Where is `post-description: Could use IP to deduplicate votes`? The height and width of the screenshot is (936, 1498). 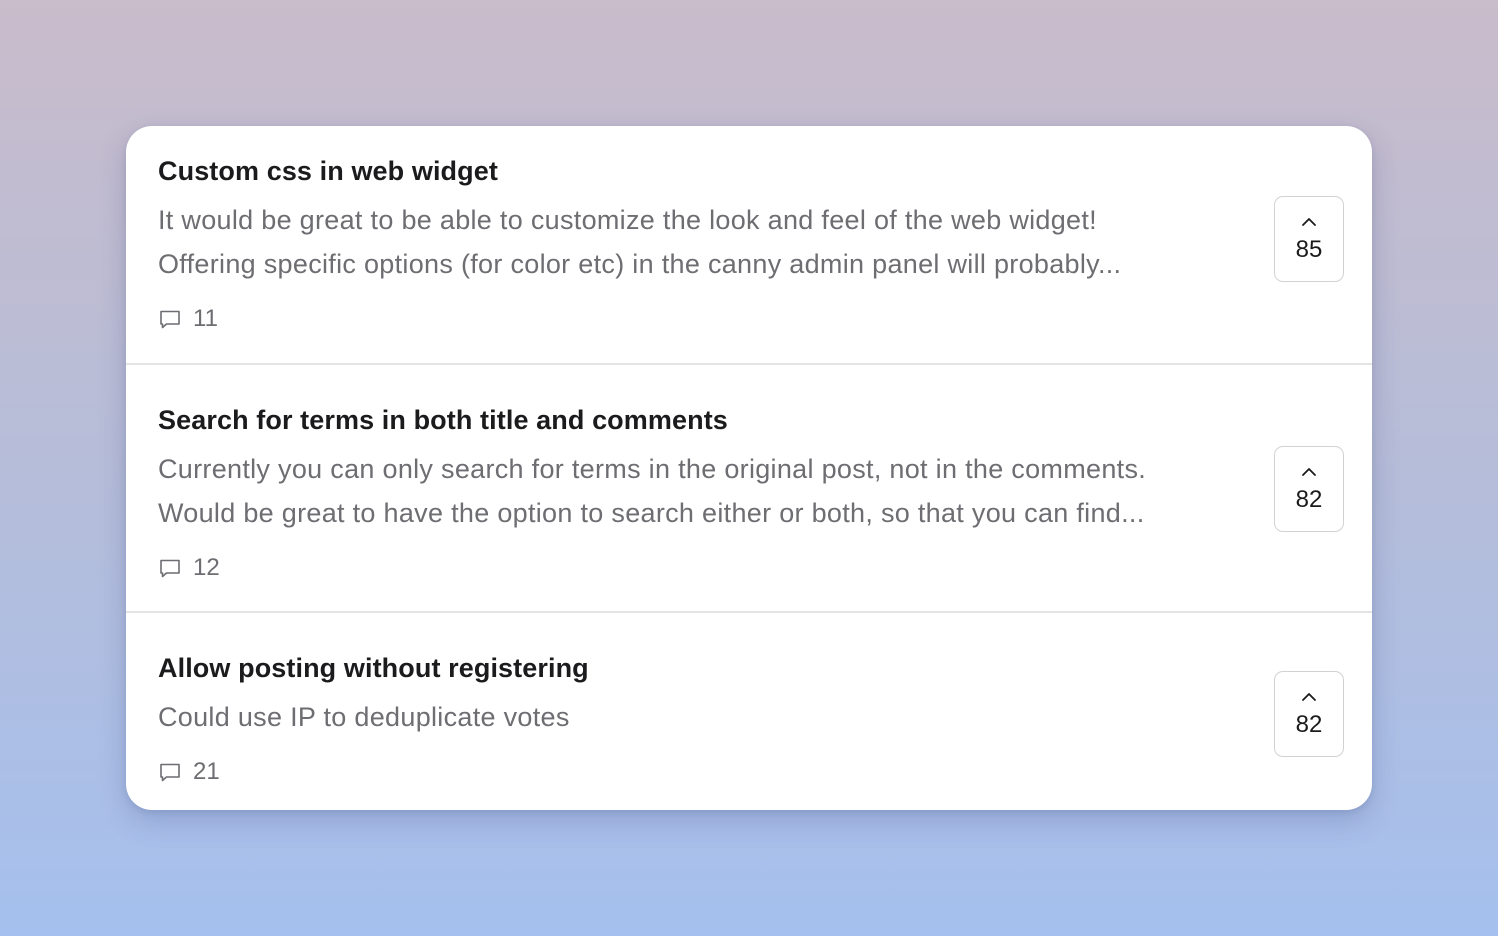 post-description: Could use IP to deduplicate votes is located at coordinates (698, 717).